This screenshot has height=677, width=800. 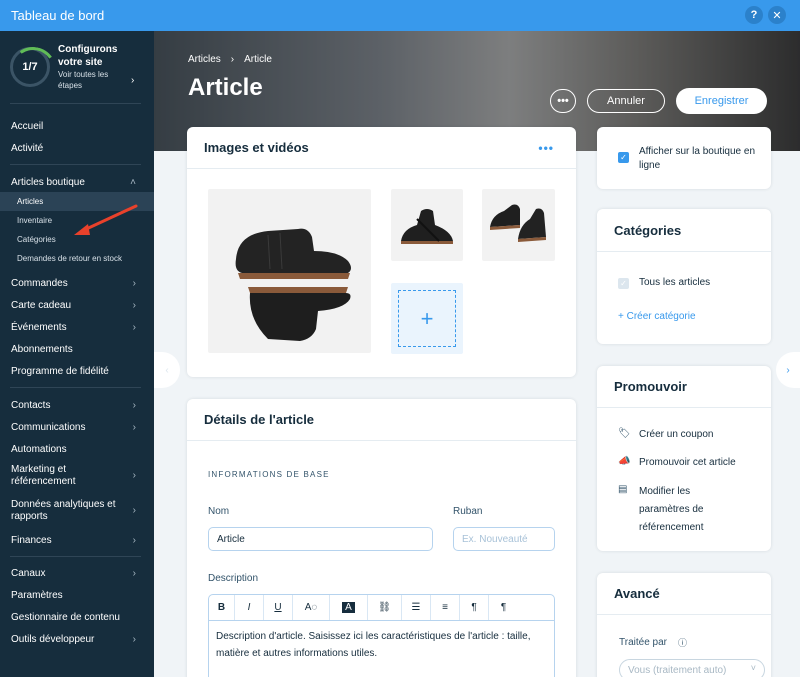 What do you see at coordinates (77, 540) in the screenshot?
I see `sidebar-item-finances: Finances ›` at bounding box center [77, 540].